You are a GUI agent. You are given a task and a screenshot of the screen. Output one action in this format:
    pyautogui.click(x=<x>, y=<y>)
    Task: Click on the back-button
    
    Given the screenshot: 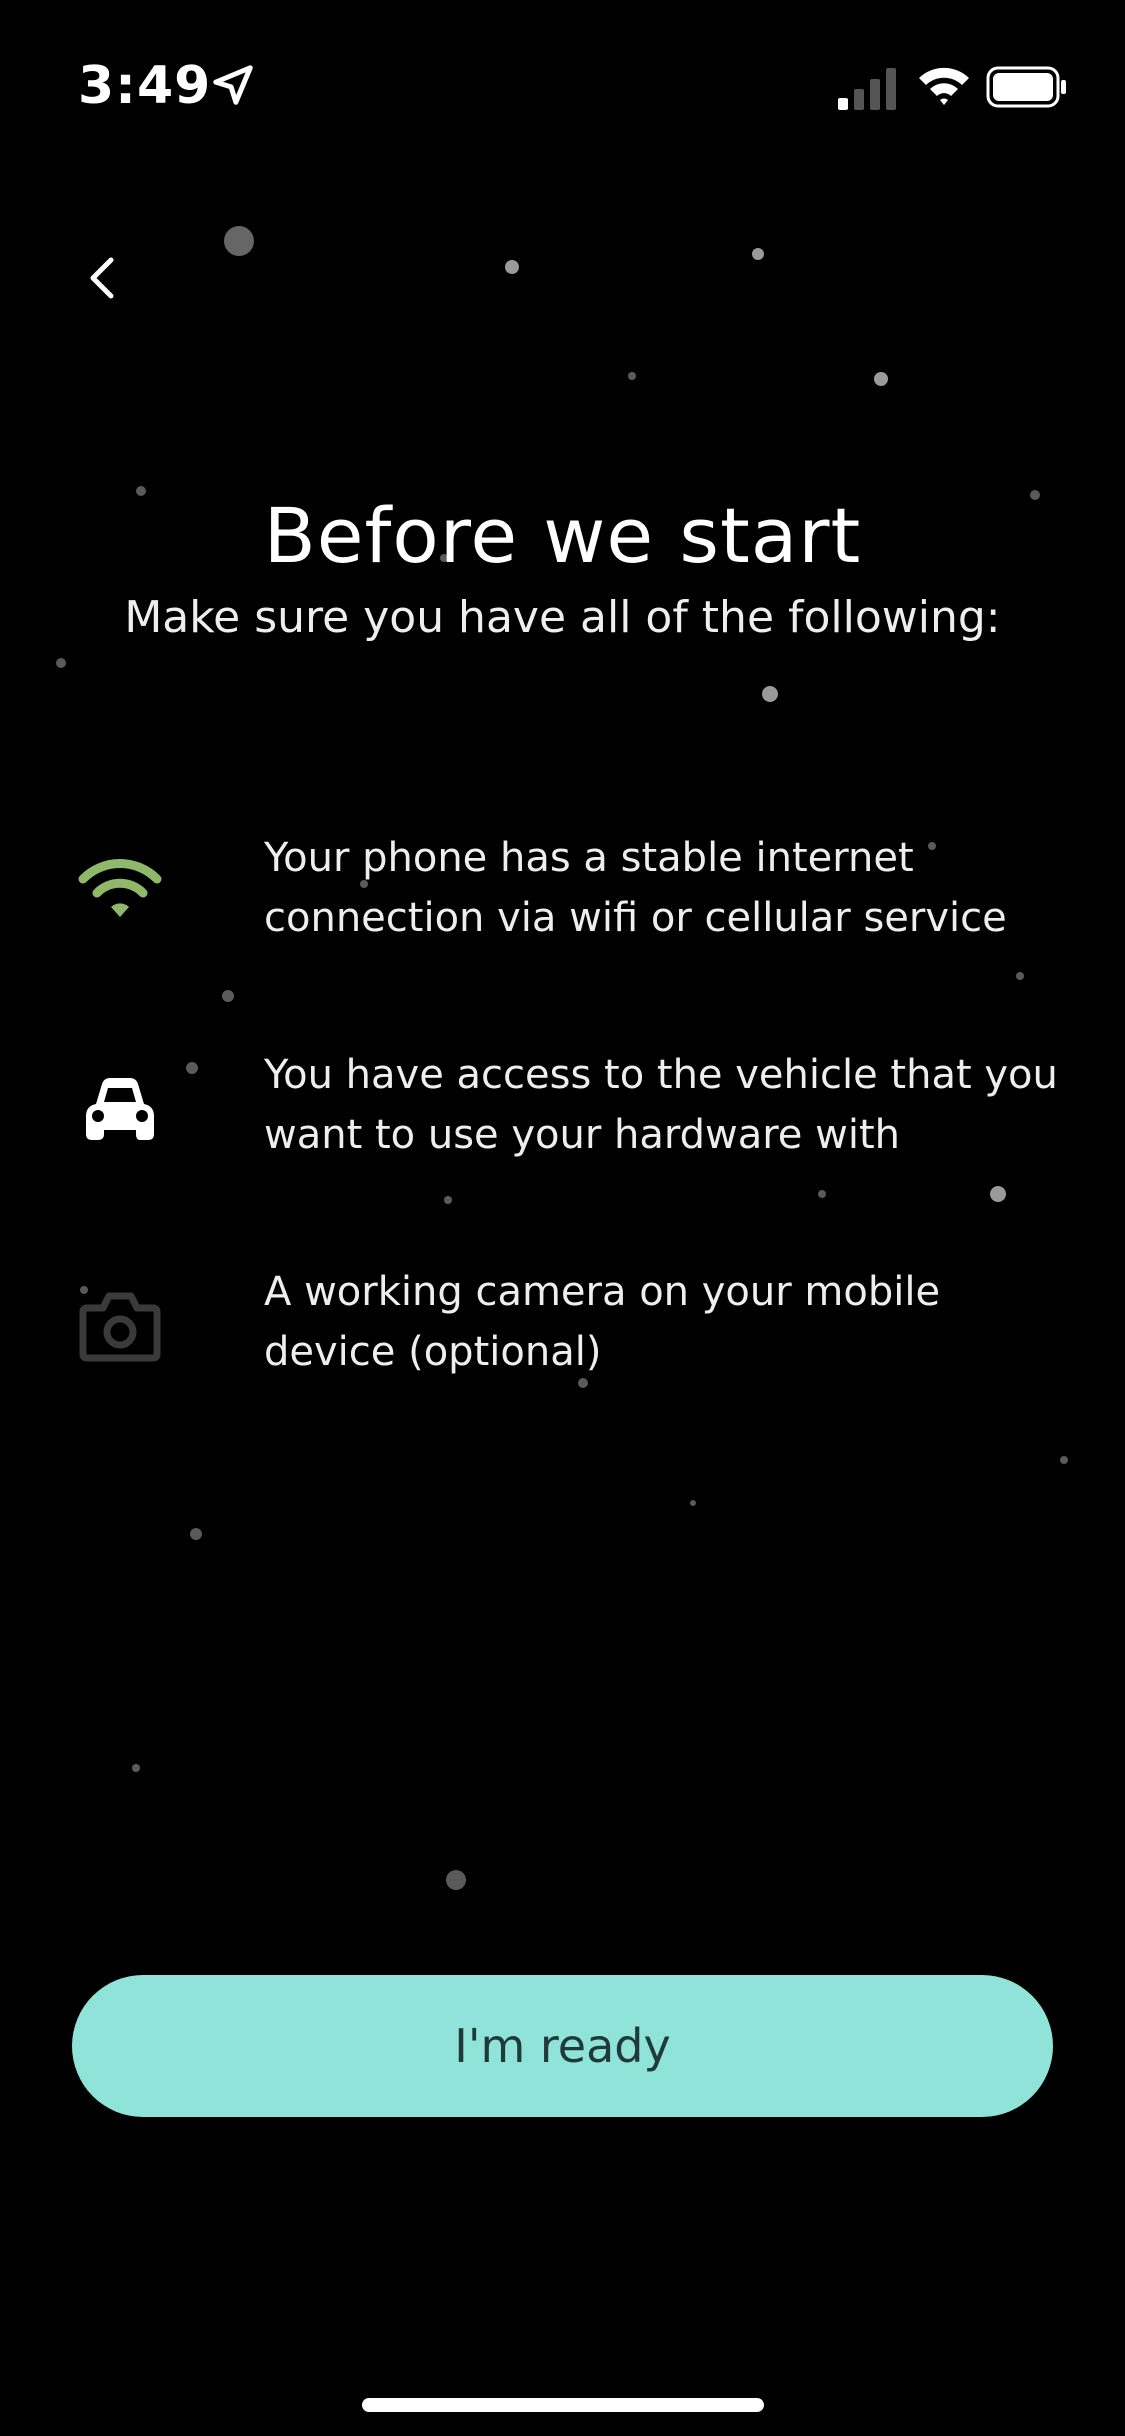 What is the action you would take?
    pyautogui.click(x=102, y=278)
    